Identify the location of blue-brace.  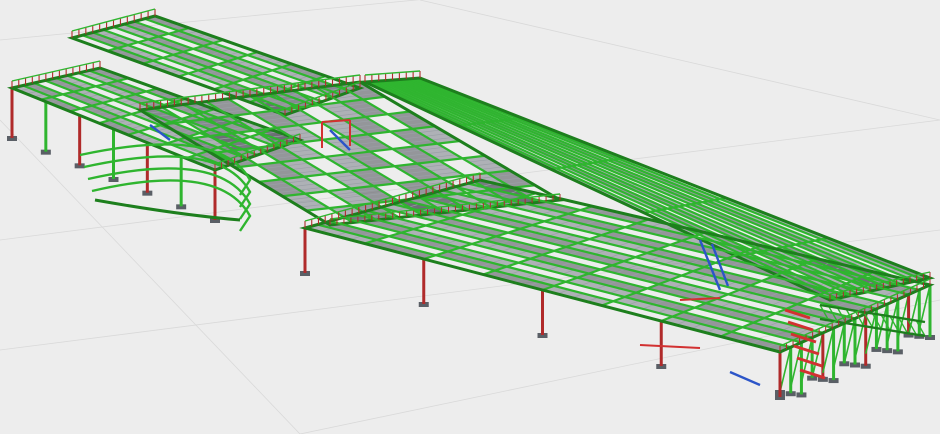
(745, 378).